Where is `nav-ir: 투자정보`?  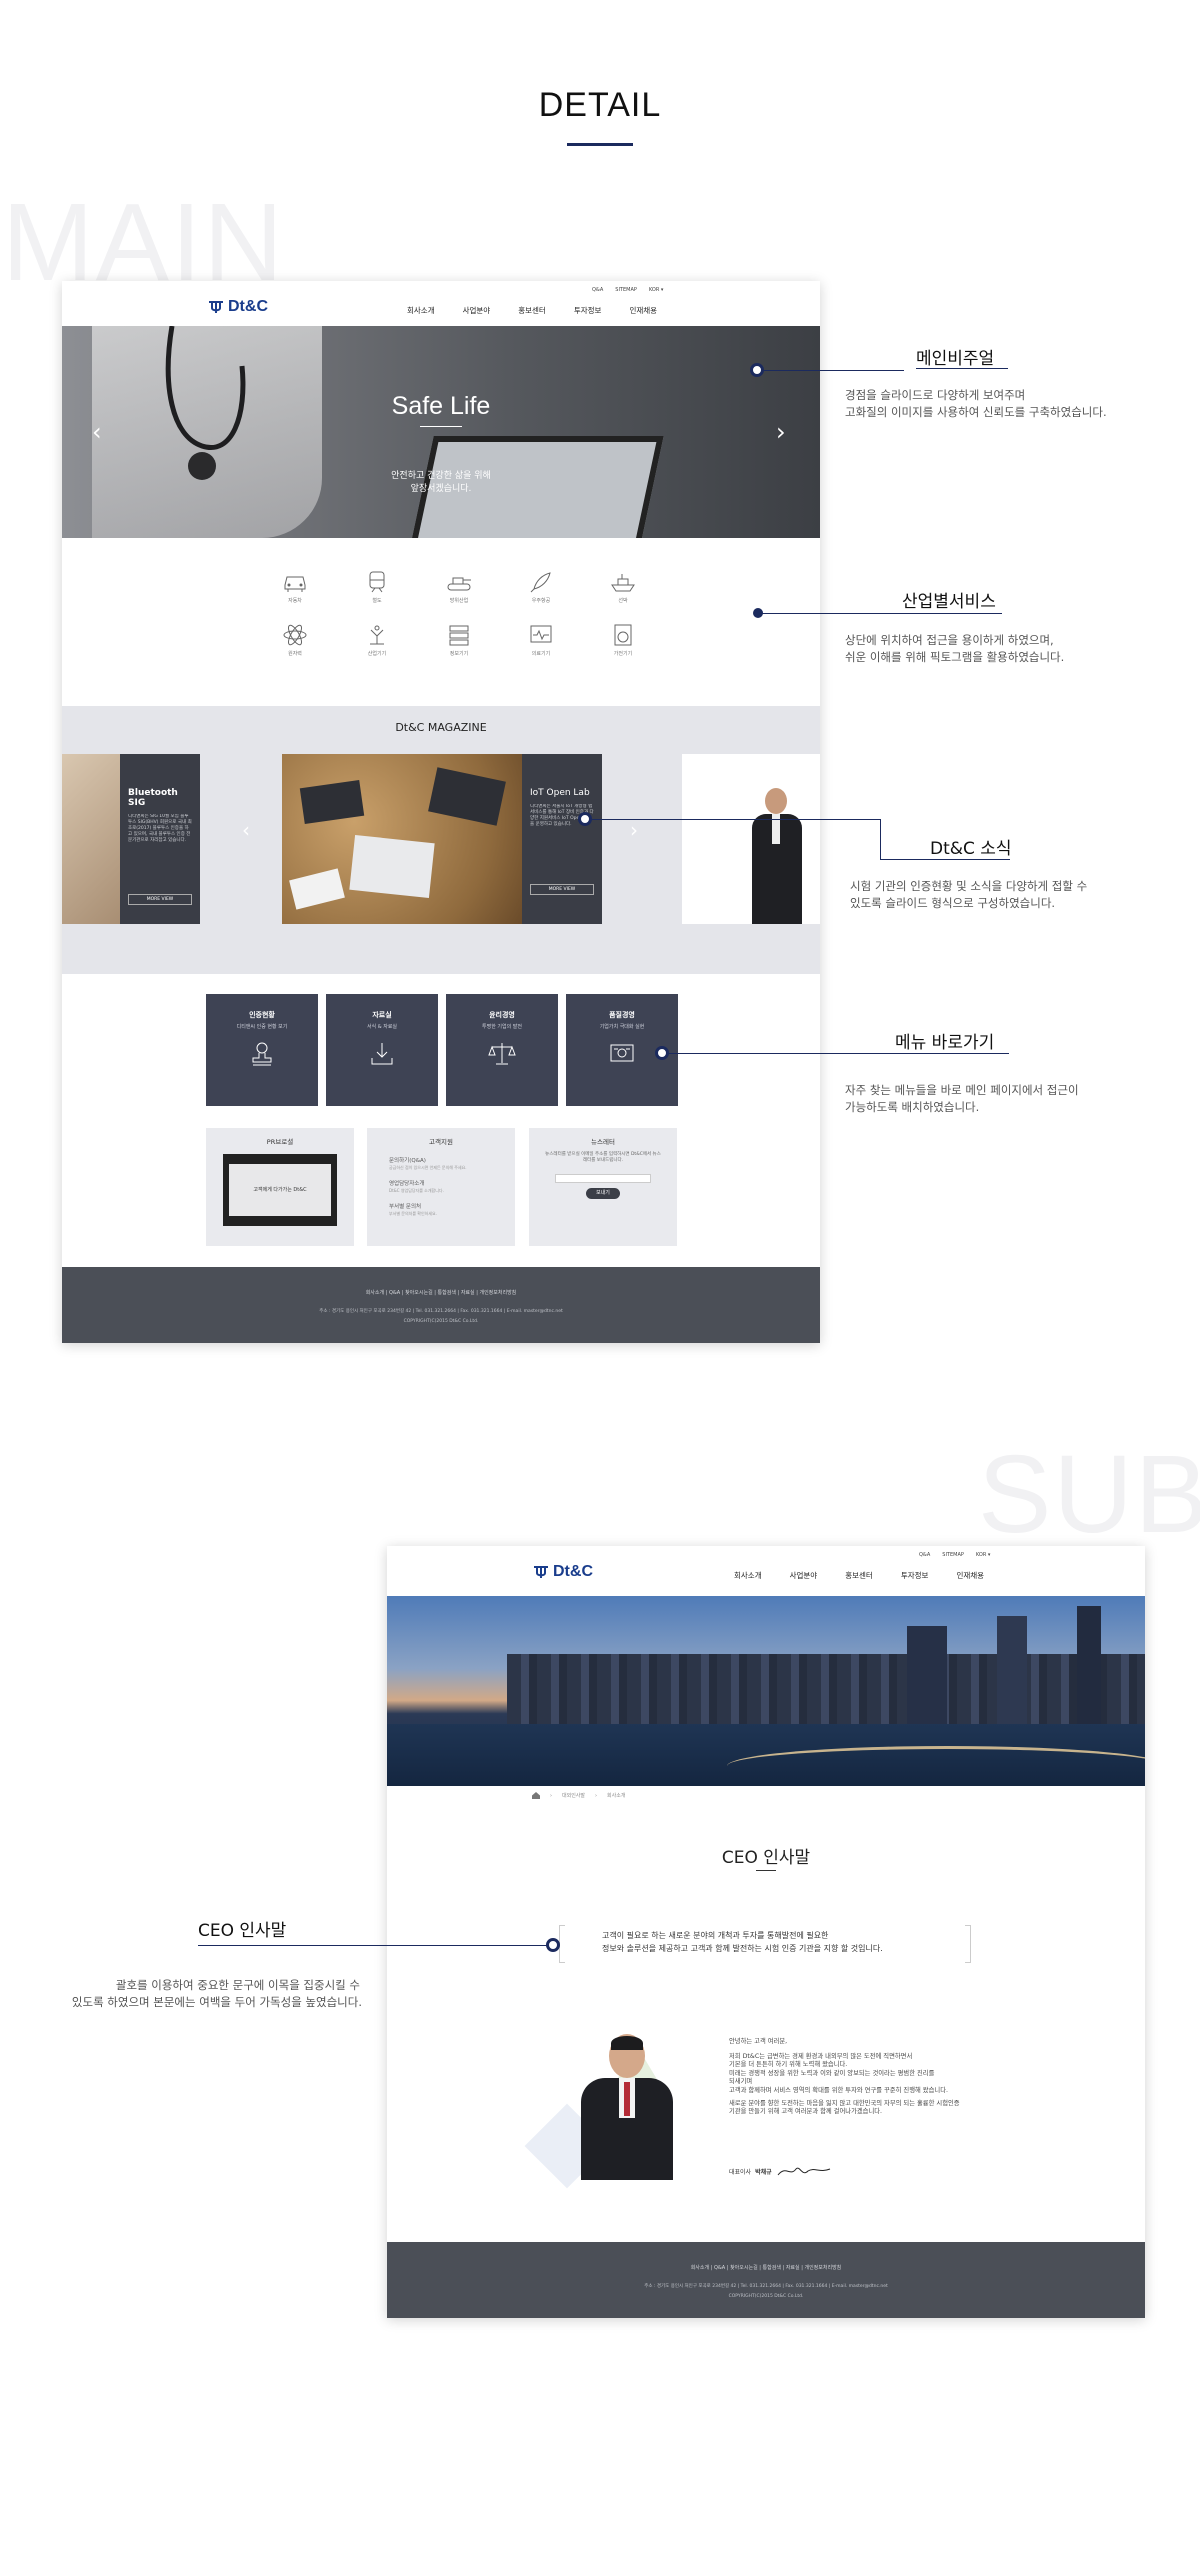 nav-ir: 투자정보 is located at coordinates (588, 310).